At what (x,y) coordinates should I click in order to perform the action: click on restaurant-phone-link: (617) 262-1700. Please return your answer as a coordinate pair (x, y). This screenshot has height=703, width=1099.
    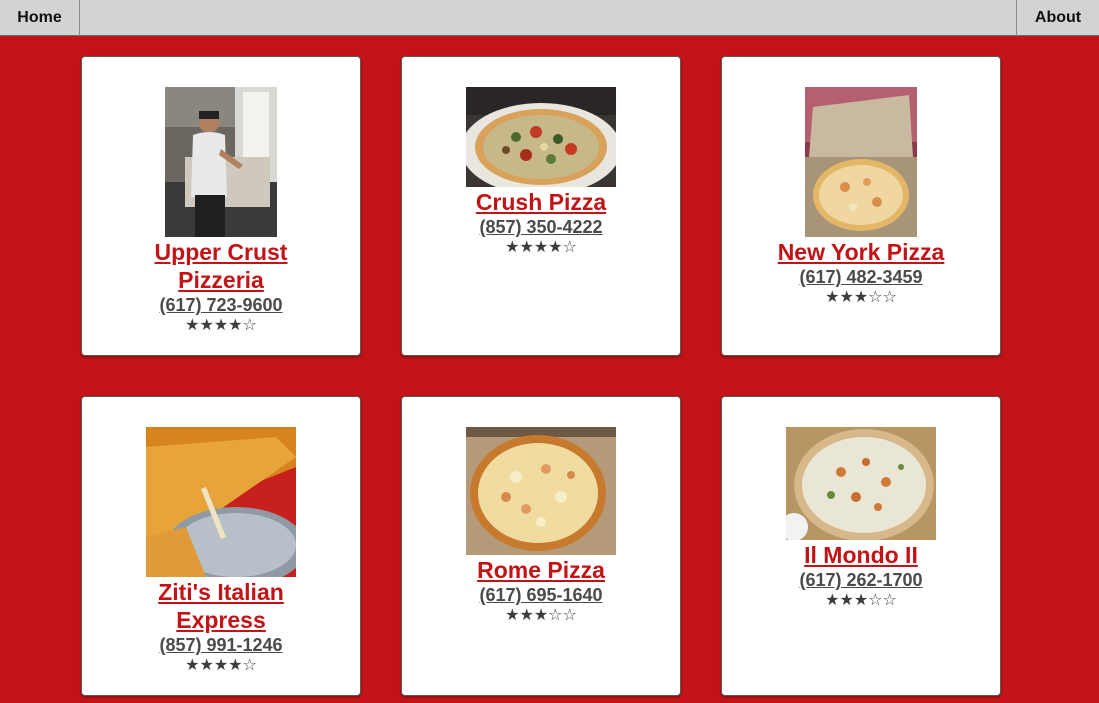
    Looking at the image, I should click on (860, 580).